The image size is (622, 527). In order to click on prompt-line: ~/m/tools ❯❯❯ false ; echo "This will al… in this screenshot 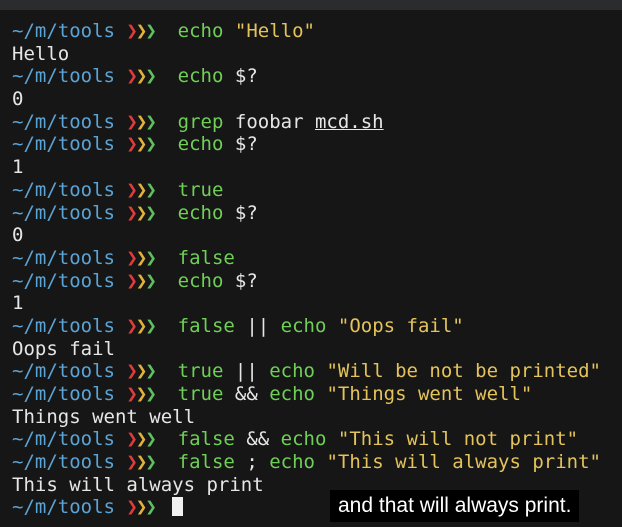, I will do `click(317, 462)`.